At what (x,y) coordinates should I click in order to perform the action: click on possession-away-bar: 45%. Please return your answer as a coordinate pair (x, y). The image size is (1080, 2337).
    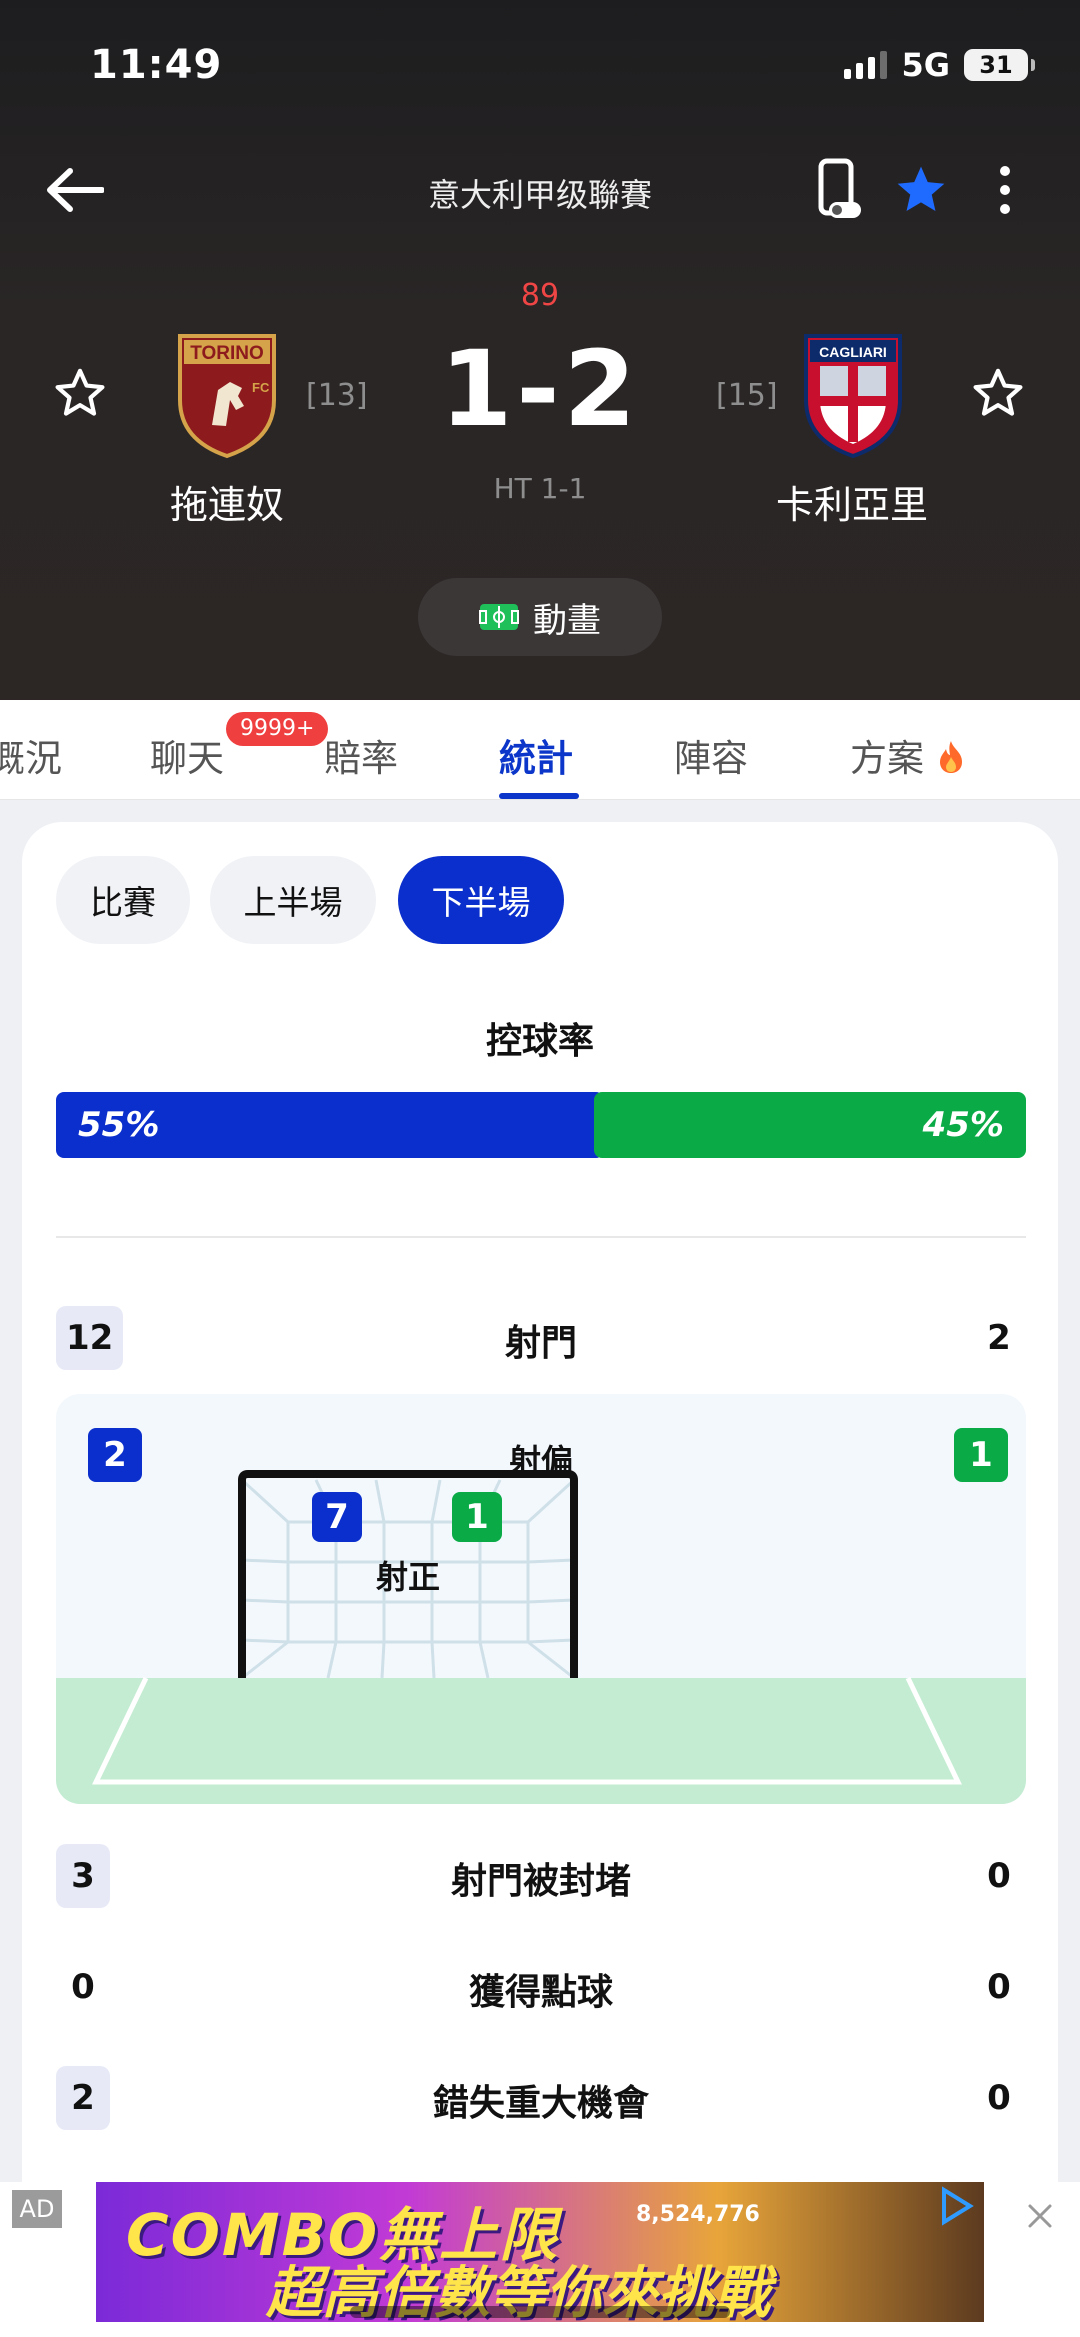
    Looking at the image, I should click on (810, 1125).